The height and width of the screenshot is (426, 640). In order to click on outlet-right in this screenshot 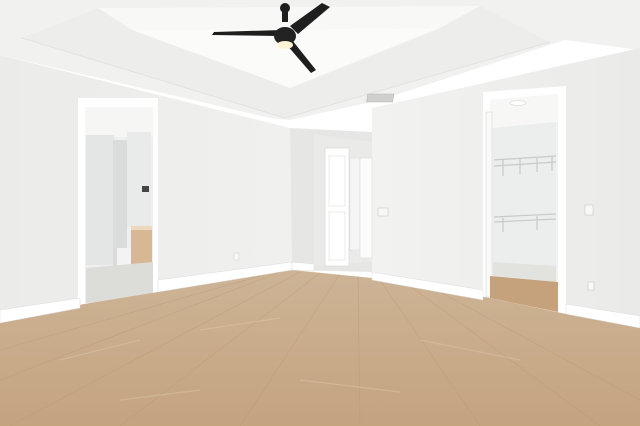, I will do `click(589, 210)`.